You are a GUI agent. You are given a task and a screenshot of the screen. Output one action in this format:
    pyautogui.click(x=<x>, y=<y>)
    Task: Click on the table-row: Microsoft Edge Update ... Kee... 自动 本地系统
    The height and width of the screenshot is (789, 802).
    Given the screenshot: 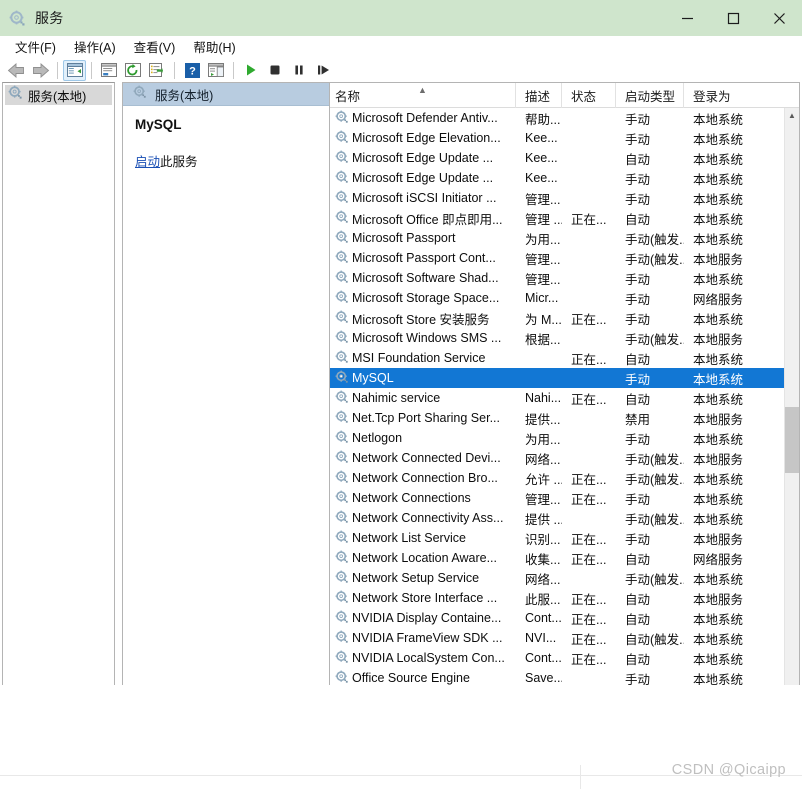 What is the action you would take?
    pyautogui.click(x=558, y=158)
    